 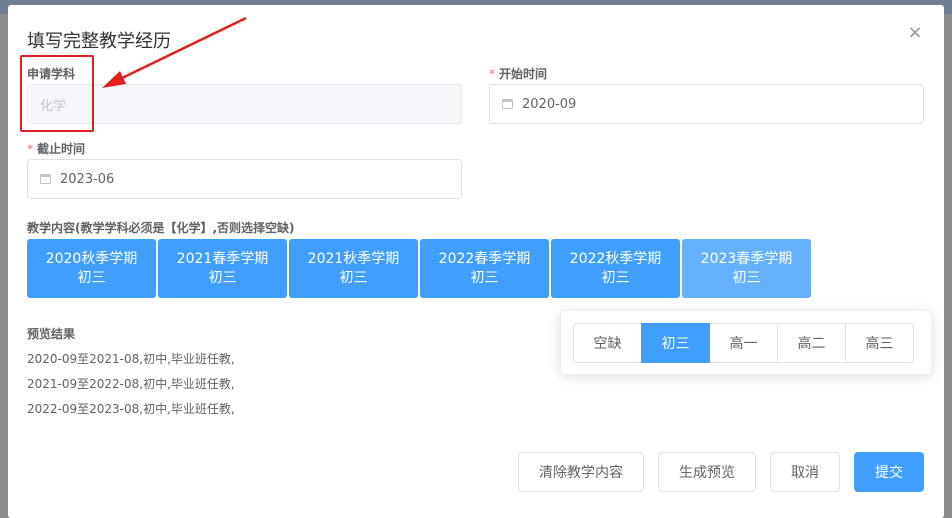 I want to click on teaching-content-label: 教学内容(教学学科必须是【化学】,否则选择空缺), so click(x=161, y=228).